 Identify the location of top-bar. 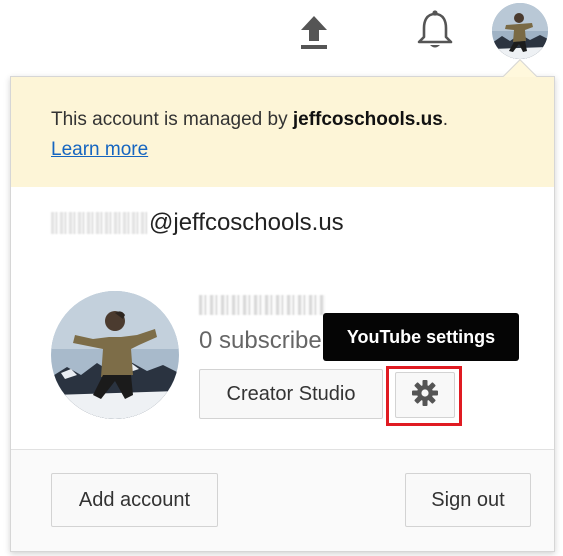
(281, 36).